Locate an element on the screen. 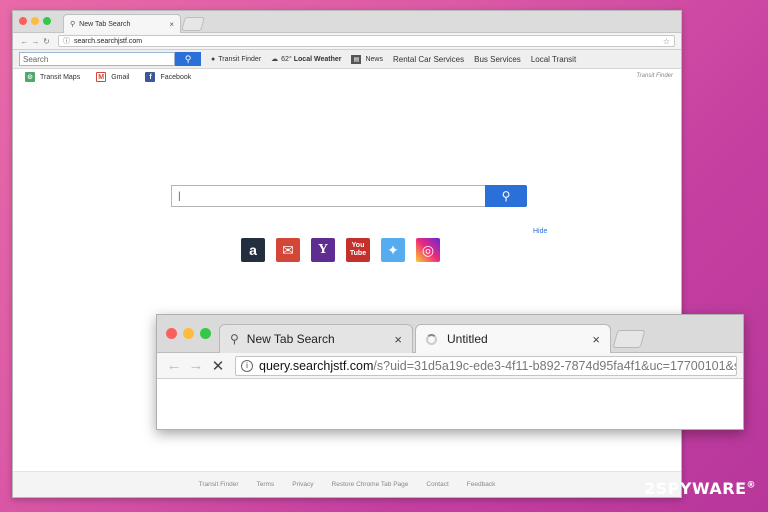  watermark-logo: 2SPYWARE® is located at coordinates (700, 488).